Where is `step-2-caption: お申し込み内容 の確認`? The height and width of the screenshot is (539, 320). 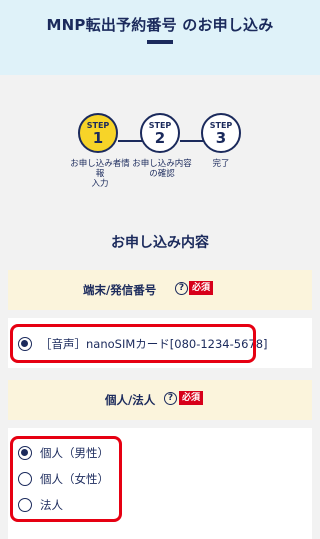
step-2-caption: お申し込み内容 の確認 is located at coordinates (162, 169).